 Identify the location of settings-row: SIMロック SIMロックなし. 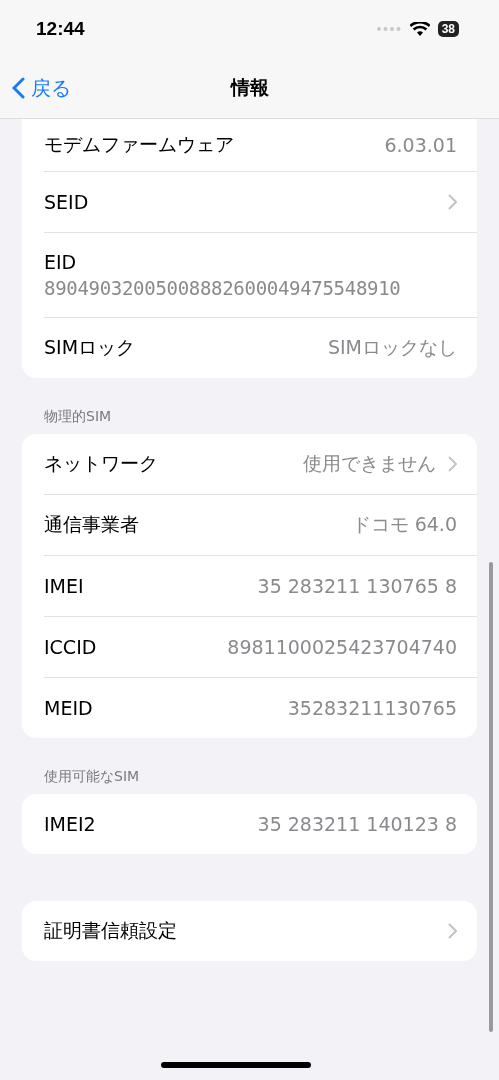
(260, 348).